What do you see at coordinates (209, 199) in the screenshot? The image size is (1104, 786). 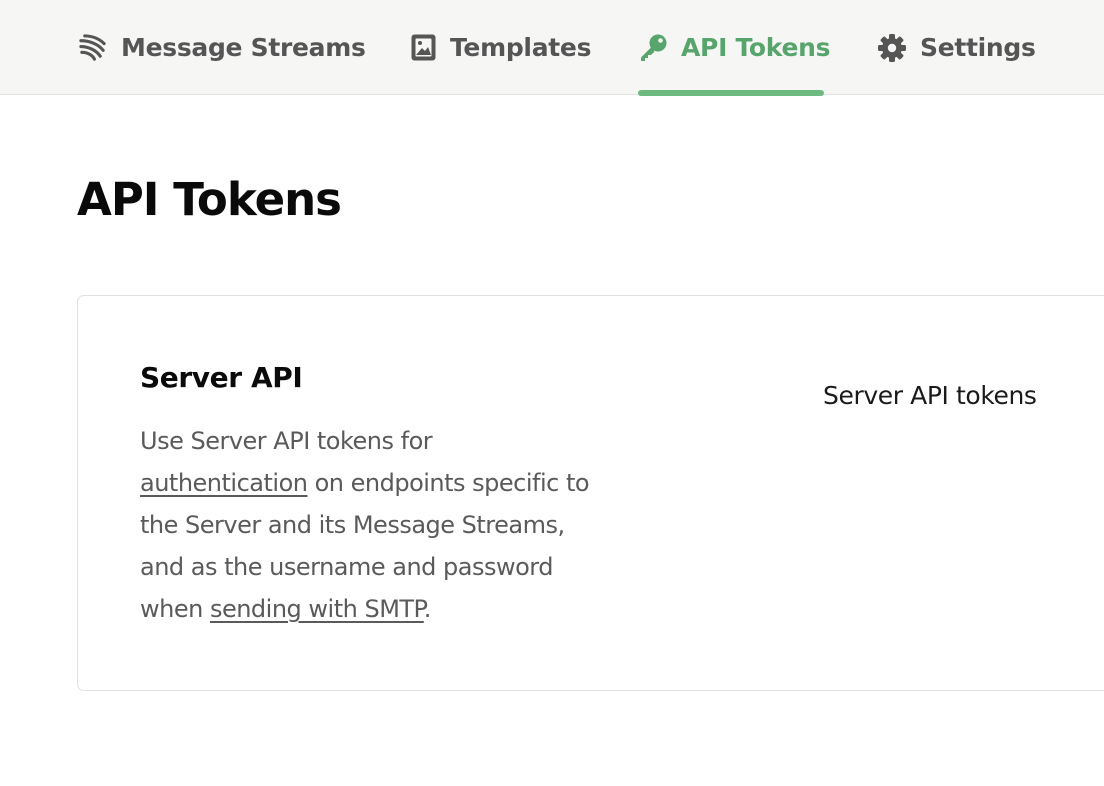 I see `page-title: API Tokens` at bounding box center [209, 199].